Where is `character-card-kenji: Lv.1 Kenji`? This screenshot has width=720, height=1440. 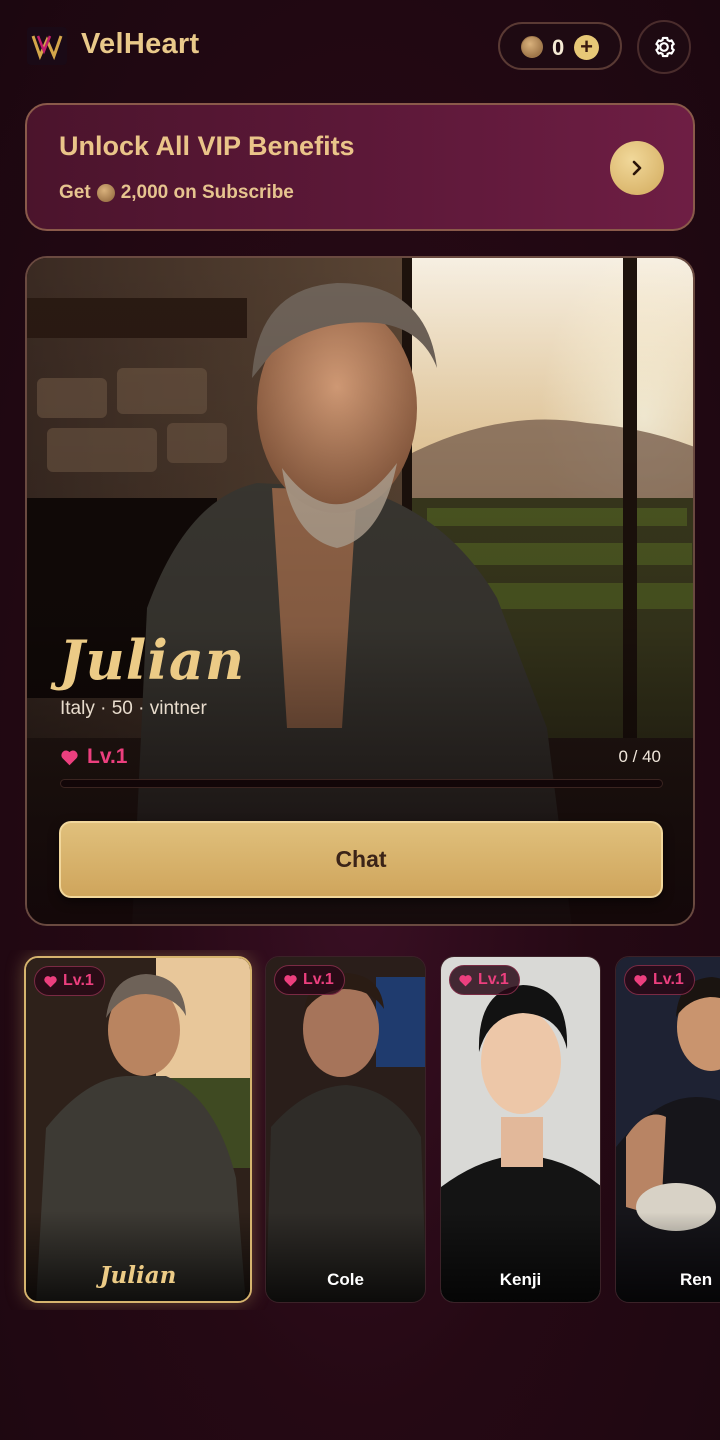 character-card-kenji: Lv.1 Kenji is located at coordinates (520, 1129).